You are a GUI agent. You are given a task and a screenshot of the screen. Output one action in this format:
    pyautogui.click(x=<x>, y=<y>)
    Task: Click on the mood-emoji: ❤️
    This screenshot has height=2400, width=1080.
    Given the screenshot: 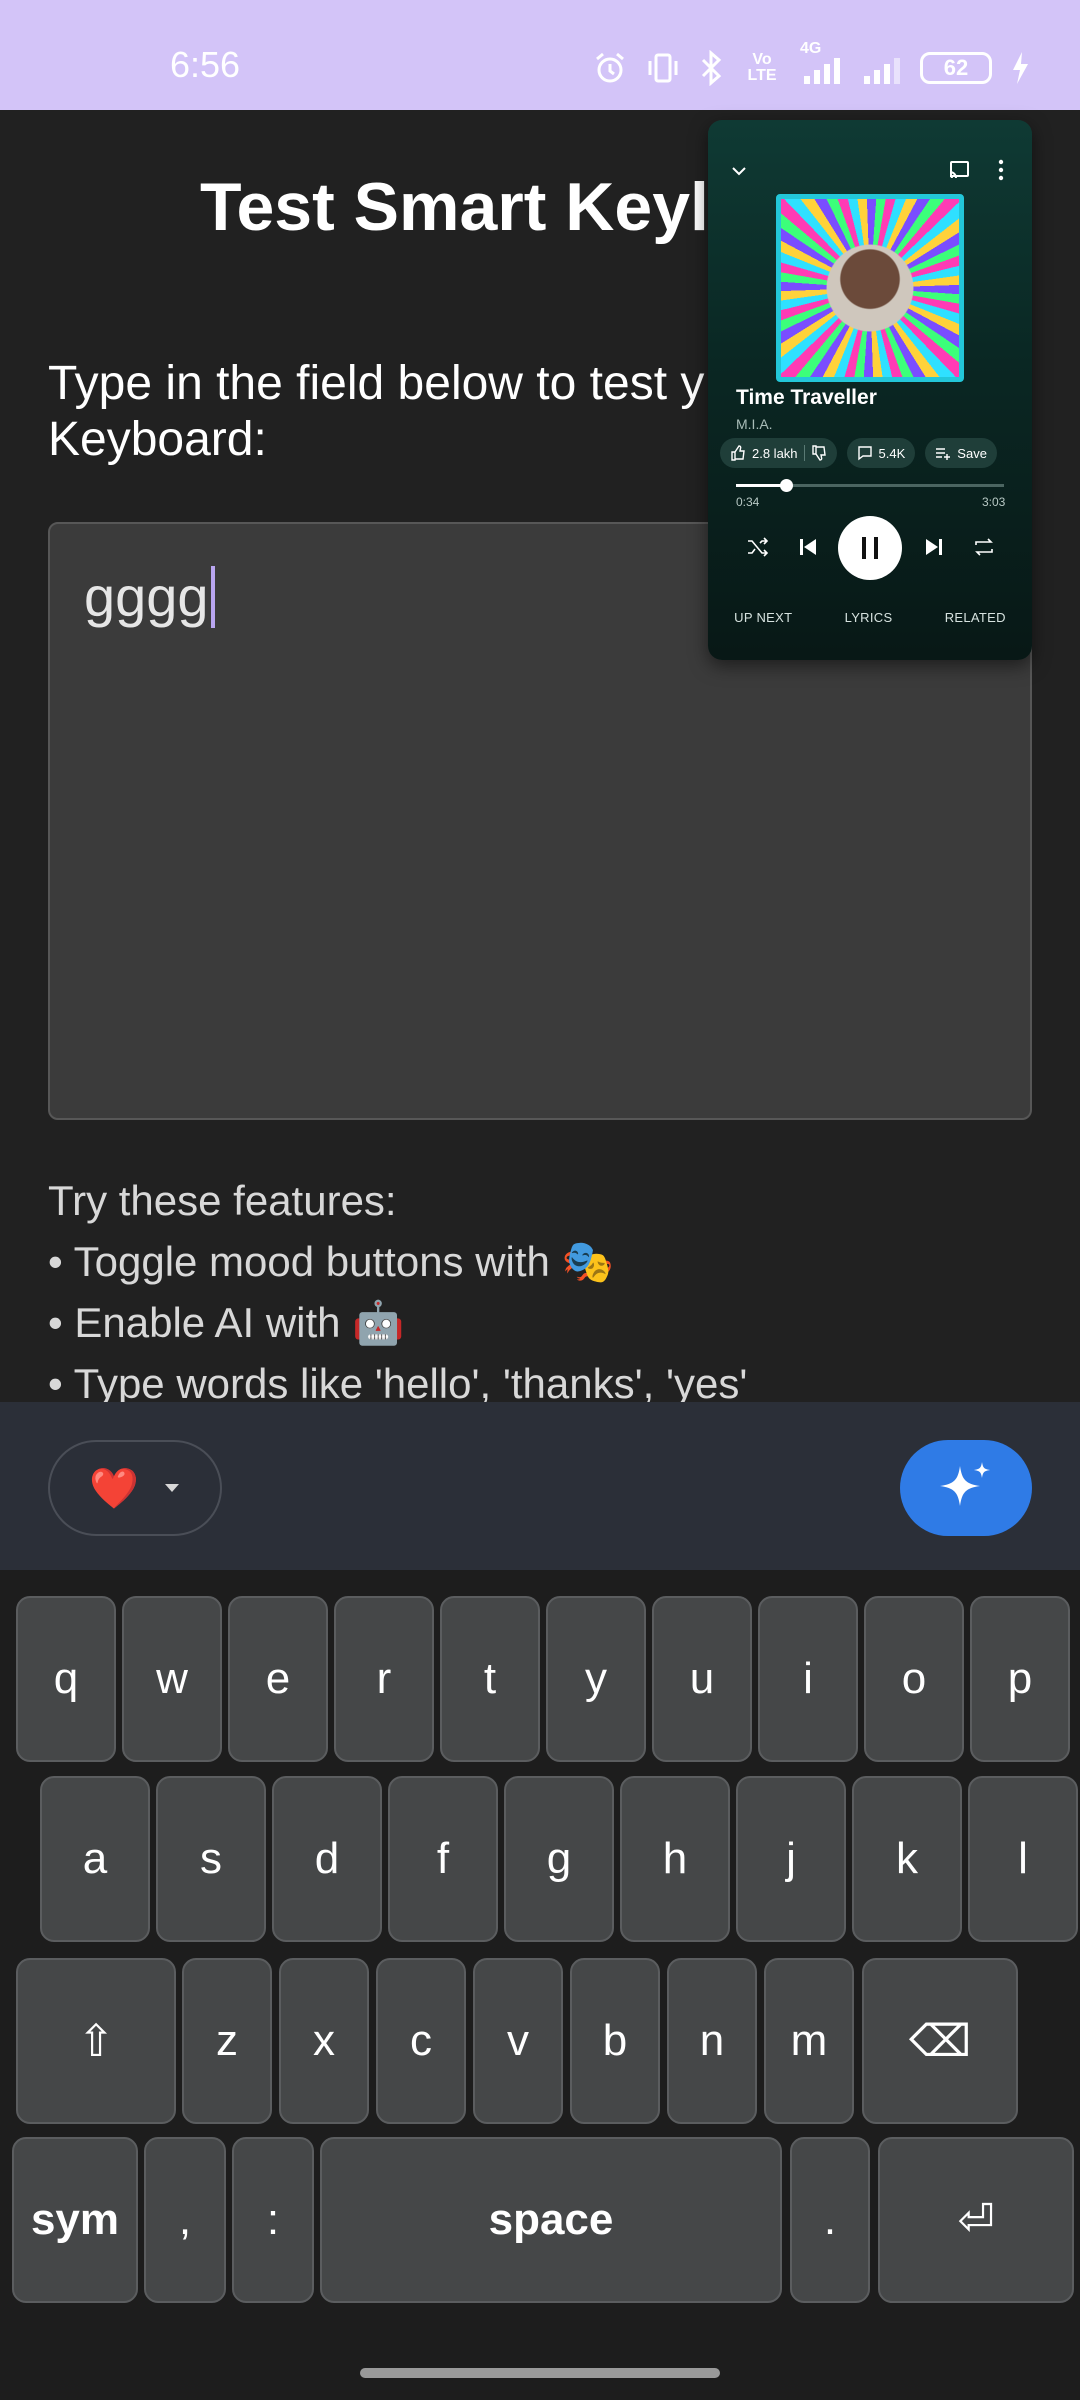 What is the action you would take?
    pyautogui.click(x=114, y=1488)
    